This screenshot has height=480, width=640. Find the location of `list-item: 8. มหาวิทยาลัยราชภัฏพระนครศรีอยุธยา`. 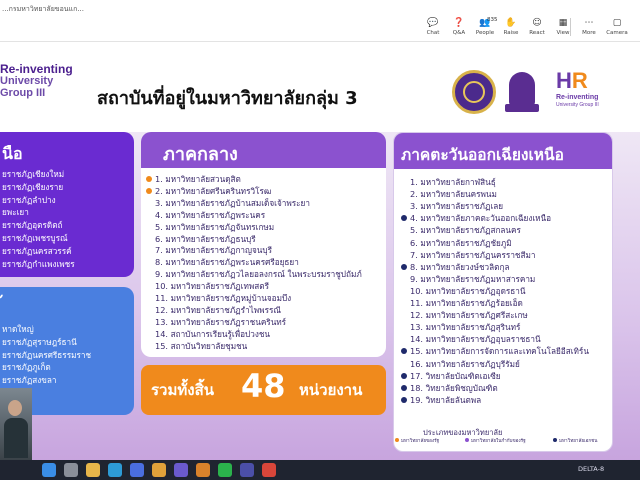

list-item: 8. มหาวิทยาลัยราชภัฏพระนครศรีอยุธยา is located at coordinates (222, 262).